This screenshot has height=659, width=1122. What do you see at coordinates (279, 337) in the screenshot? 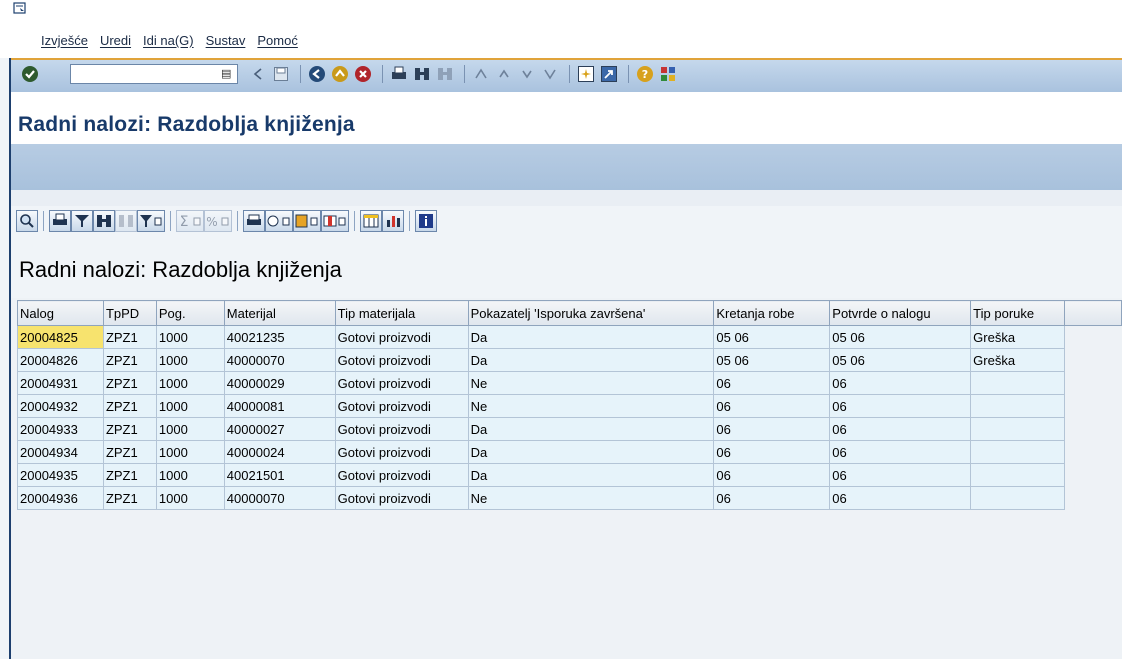
I see `cell-materijal: 40021235` at bounding box center [279, 337].